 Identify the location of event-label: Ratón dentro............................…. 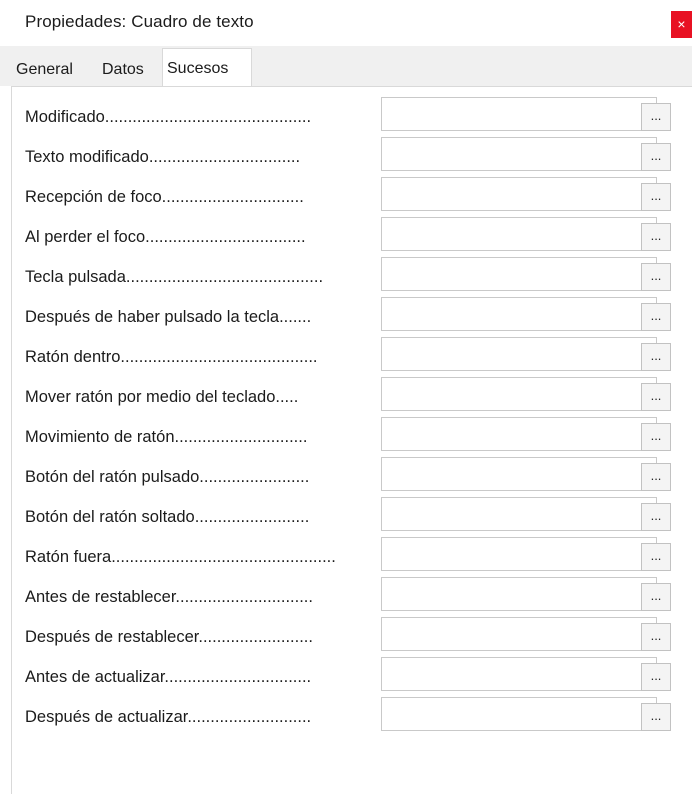
(171, 357).